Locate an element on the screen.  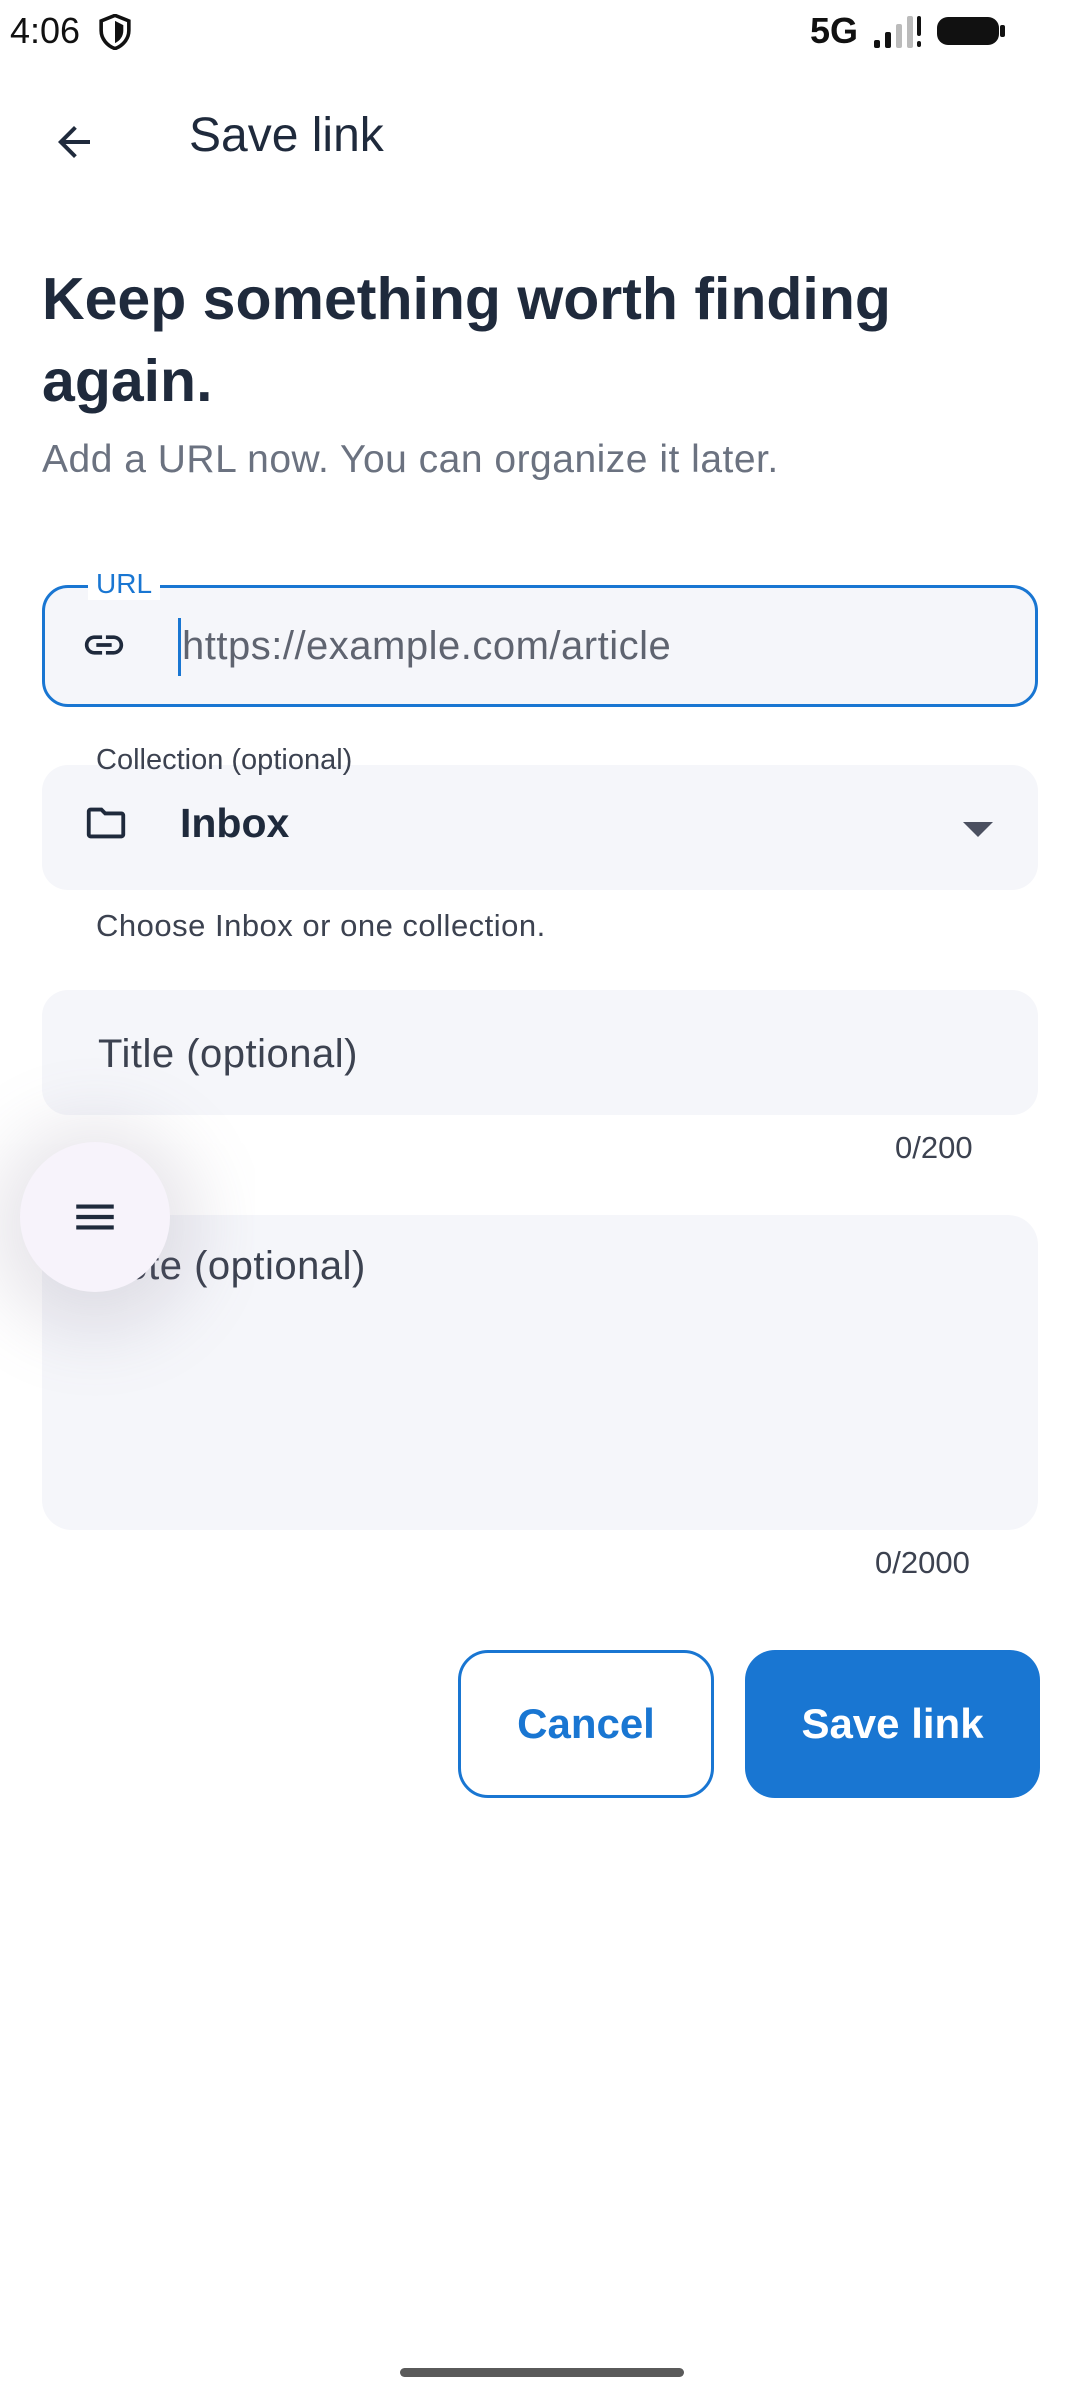
signal-icon is located at coordinates (897, 32).